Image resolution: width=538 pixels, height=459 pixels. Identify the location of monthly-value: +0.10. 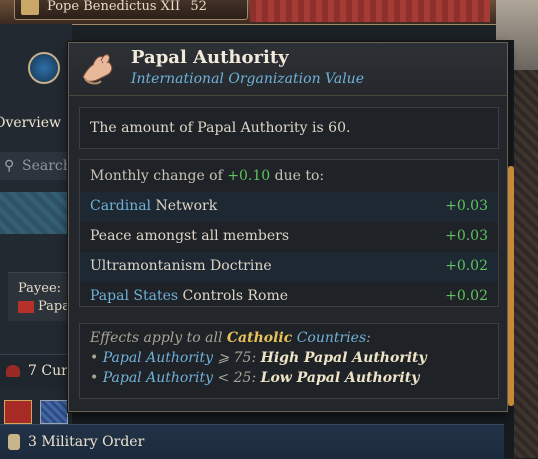
(249, 176).